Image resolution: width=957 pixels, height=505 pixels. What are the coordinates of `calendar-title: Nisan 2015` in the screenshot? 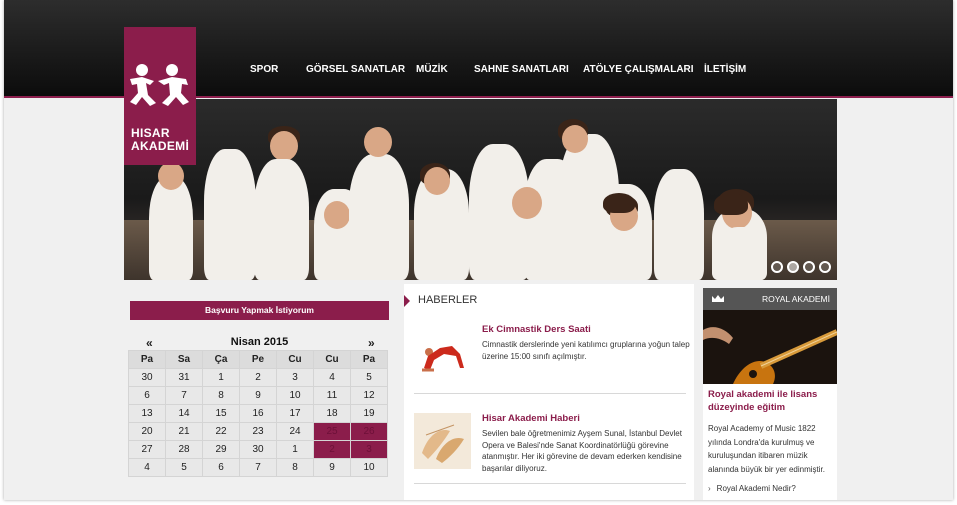 It's located at (259, 342).